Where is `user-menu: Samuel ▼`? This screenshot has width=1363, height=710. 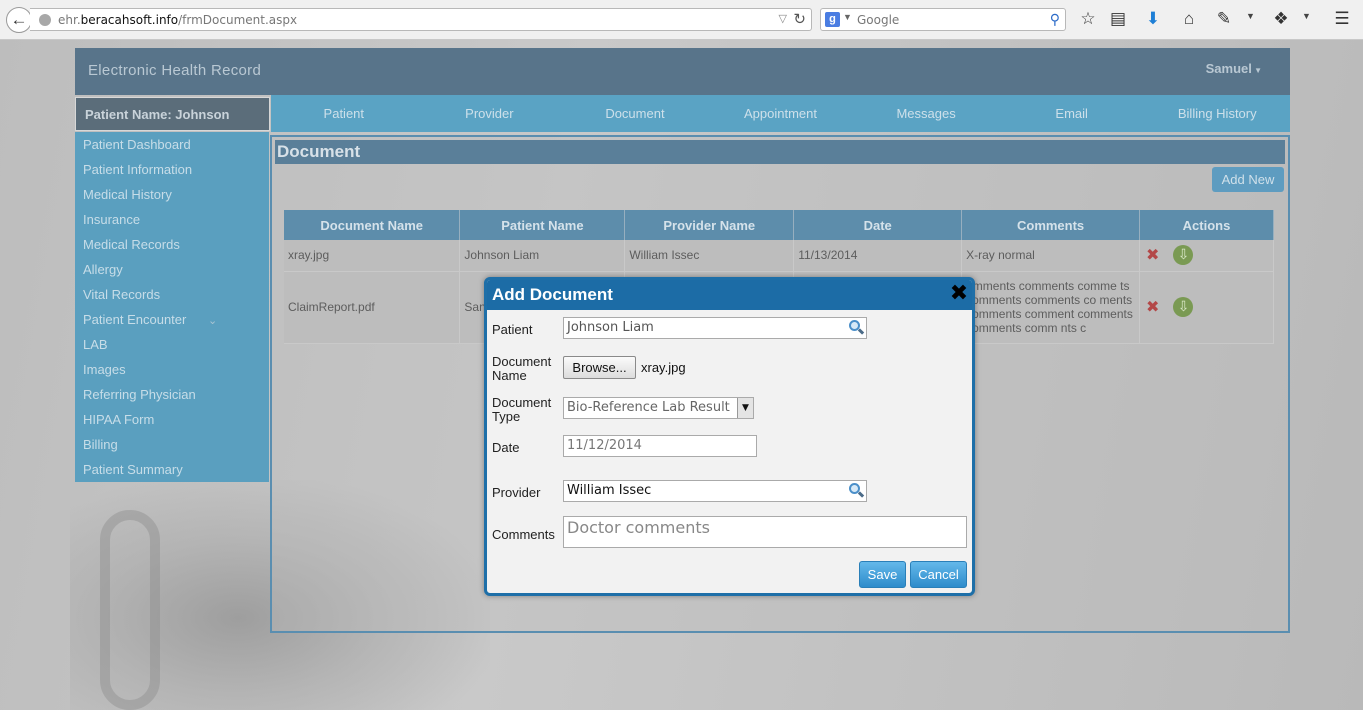
user-menu: Samuel ▼ is located at coordinates (1234, 68).